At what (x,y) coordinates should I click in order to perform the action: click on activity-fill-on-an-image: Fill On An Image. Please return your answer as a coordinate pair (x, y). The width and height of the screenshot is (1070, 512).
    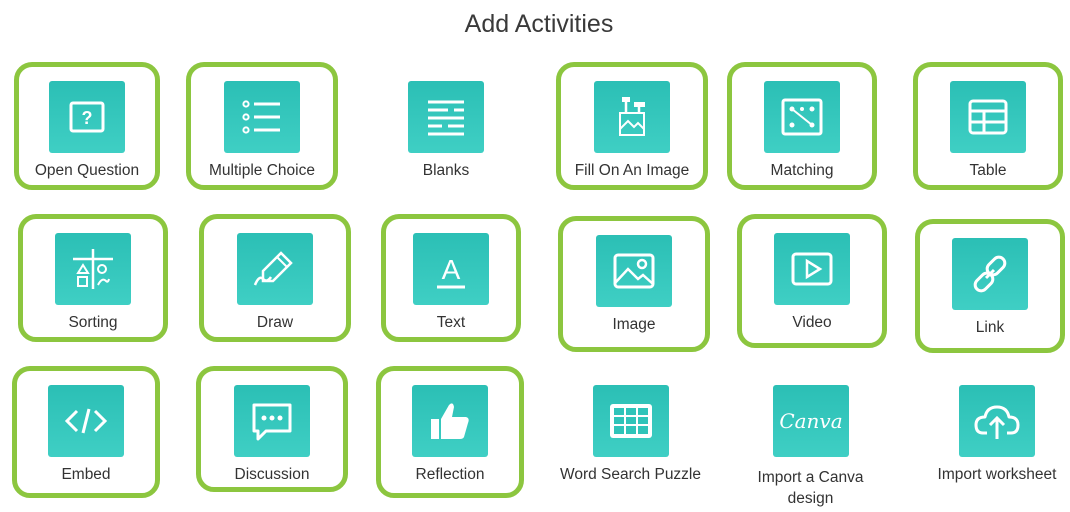
    Looking at the image, I should click on (632, 126).